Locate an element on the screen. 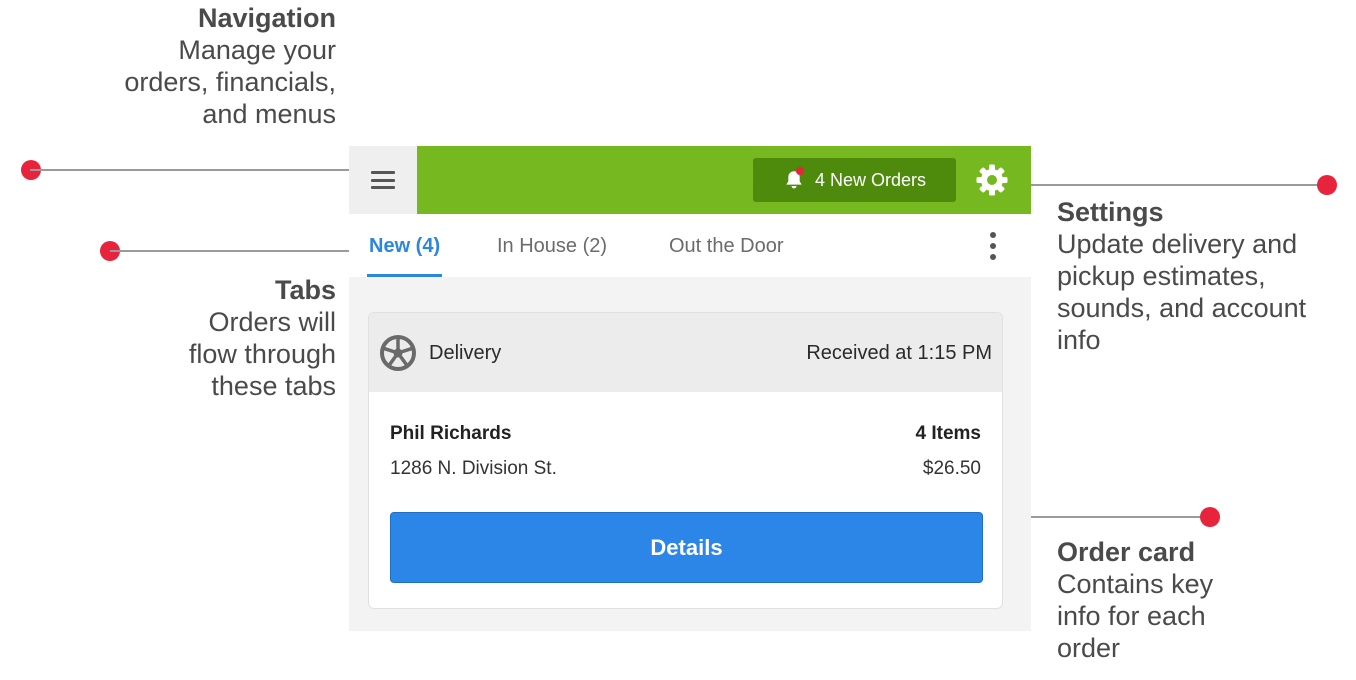 The image size is (1356, 680). tab-in-house: In House (2) is located at coordinates (552, 245).